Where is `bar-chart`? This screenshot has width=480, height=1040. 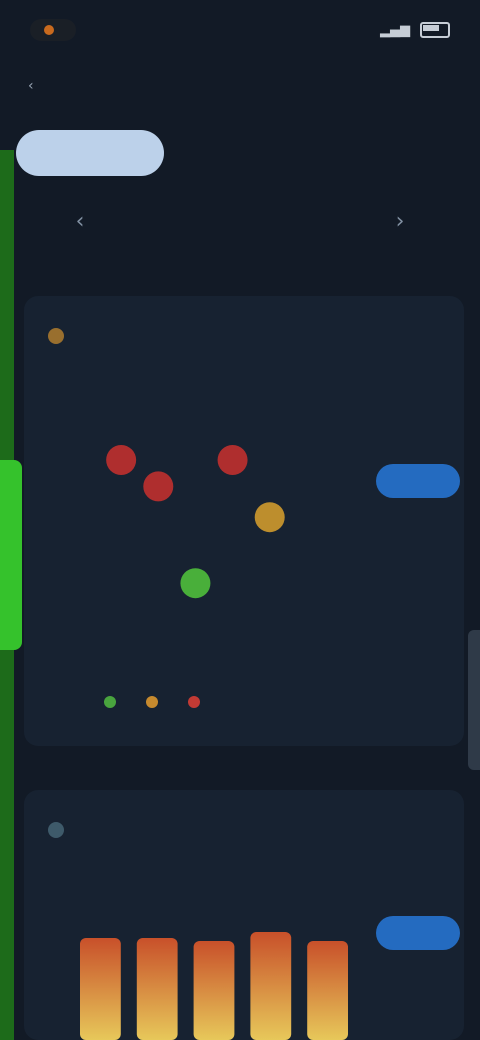
bar-chart is located at coordinates (214, 986).